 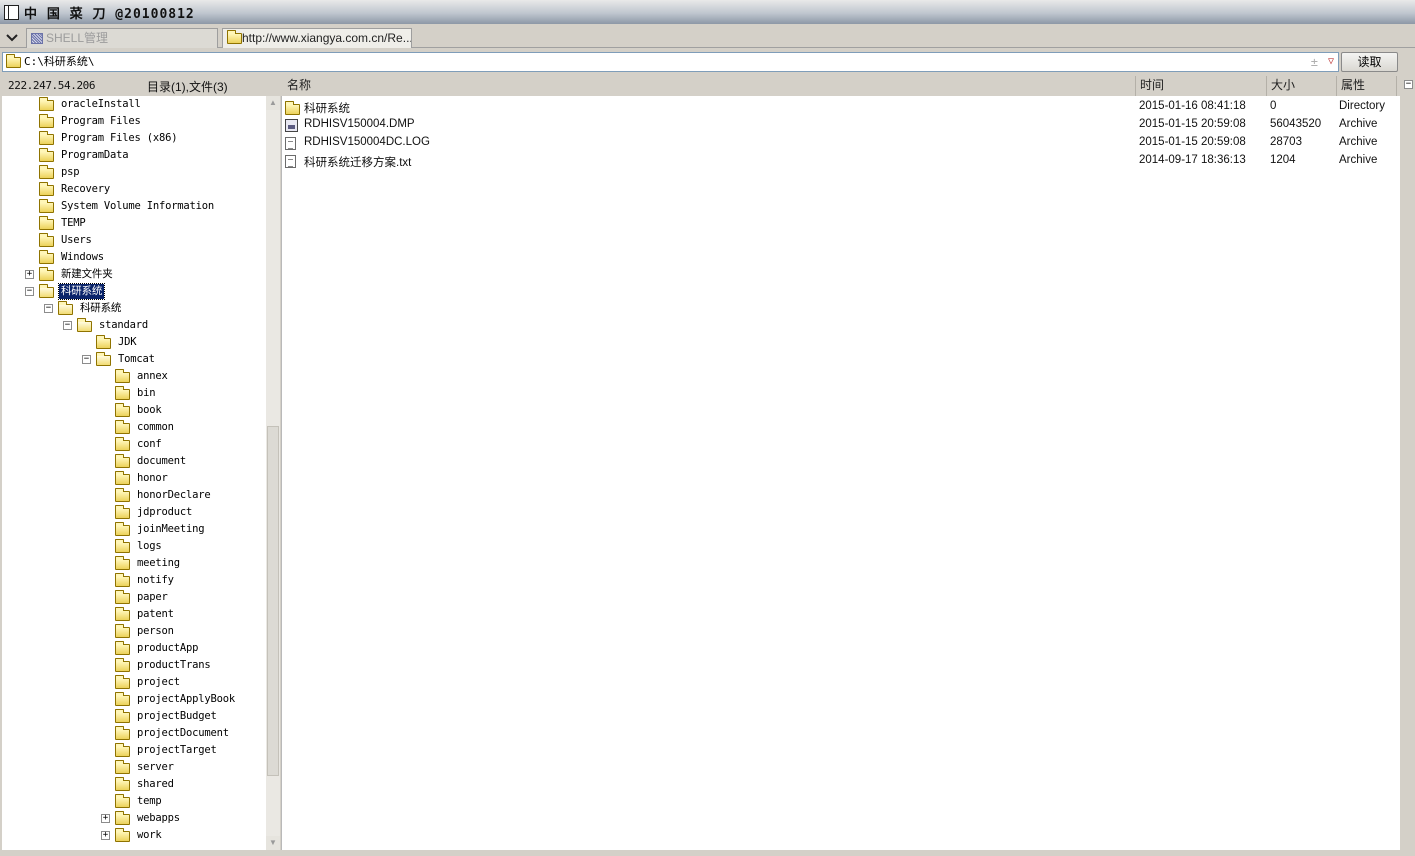 What do you see at coordinates (157, 648) in the screenshot?
I see `tree-item: productApp` at bounding box center [157, 648].